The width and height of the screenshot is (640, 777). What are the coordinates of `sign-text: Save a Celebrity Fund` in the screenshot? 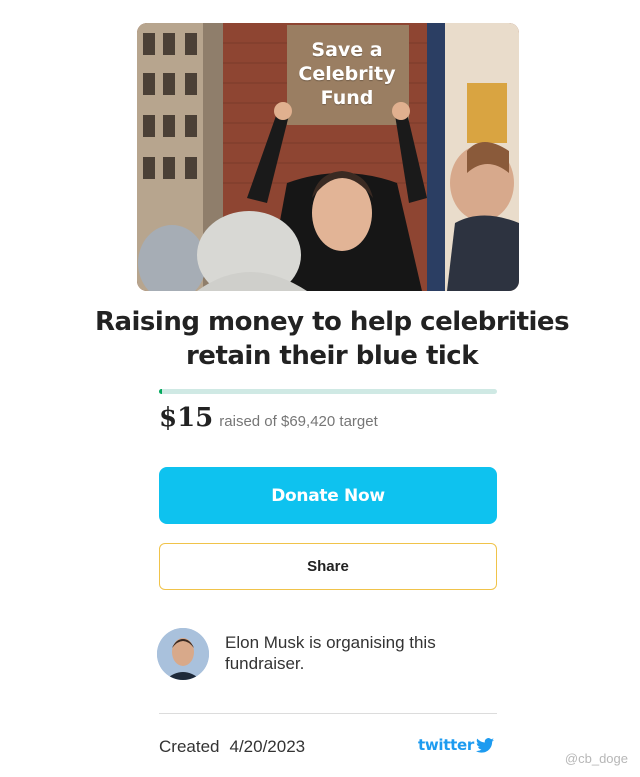 It's located at (347, 74).